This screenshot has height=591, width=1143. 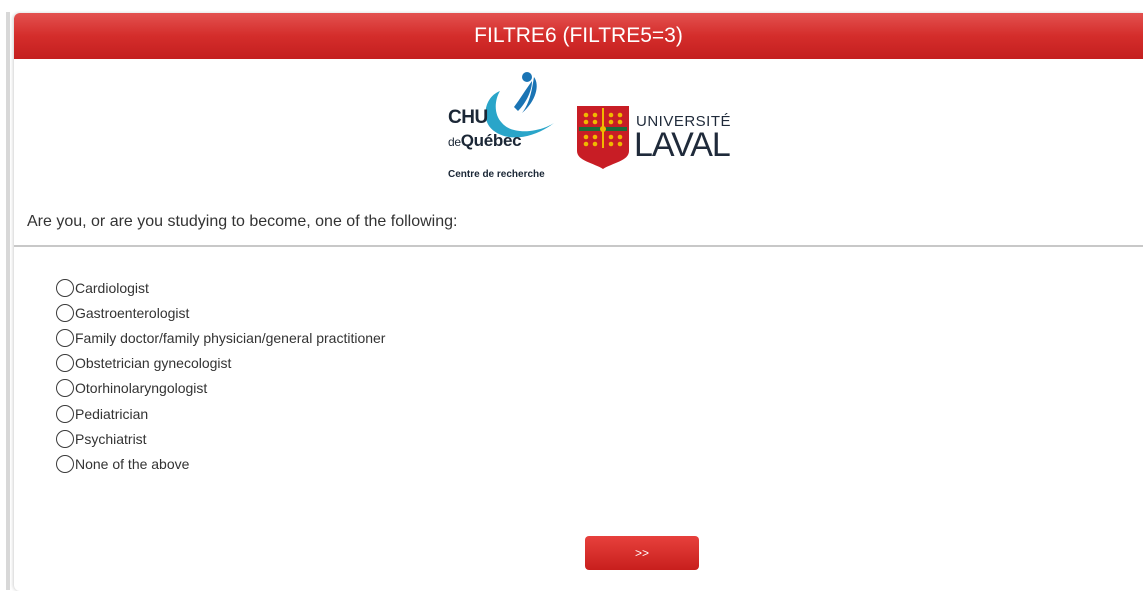 I want to click on page-title: FILTRE6 (FILTRE5=3), so click(x=578, y=36).